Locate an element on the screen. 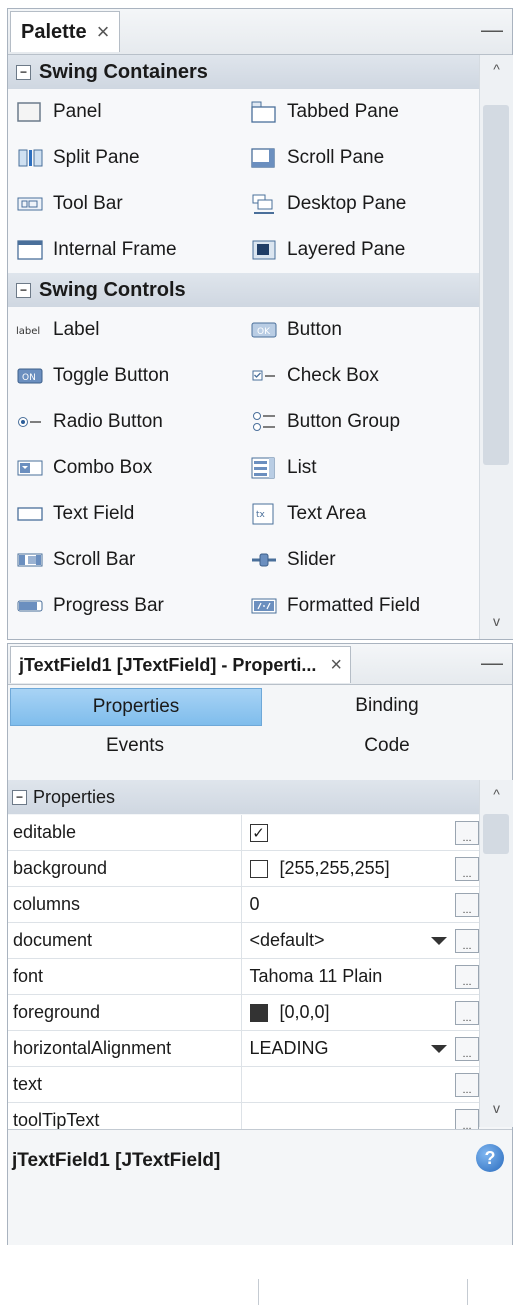 This screenshot has width=513, height=1307. palette-item-progress-bar: Progress Bar is located at coordinates (125, 606).